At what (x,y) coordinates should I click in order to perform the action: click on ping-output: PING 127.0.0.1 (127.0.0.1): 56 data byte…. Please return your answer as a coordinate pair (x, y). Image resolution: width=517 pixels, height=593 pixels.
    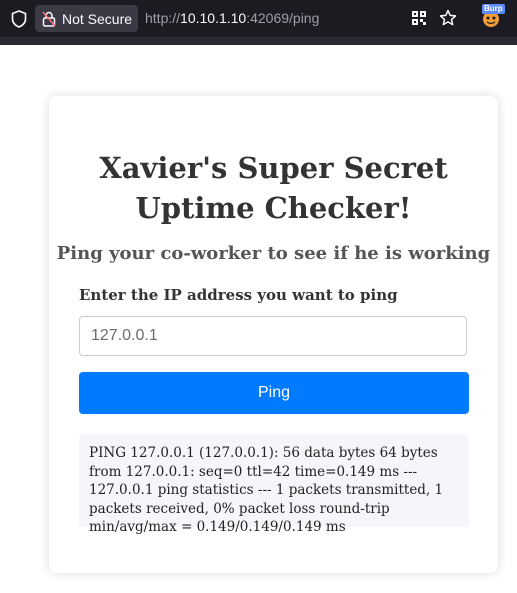
    Looking at the image, I should click on (274, 484).